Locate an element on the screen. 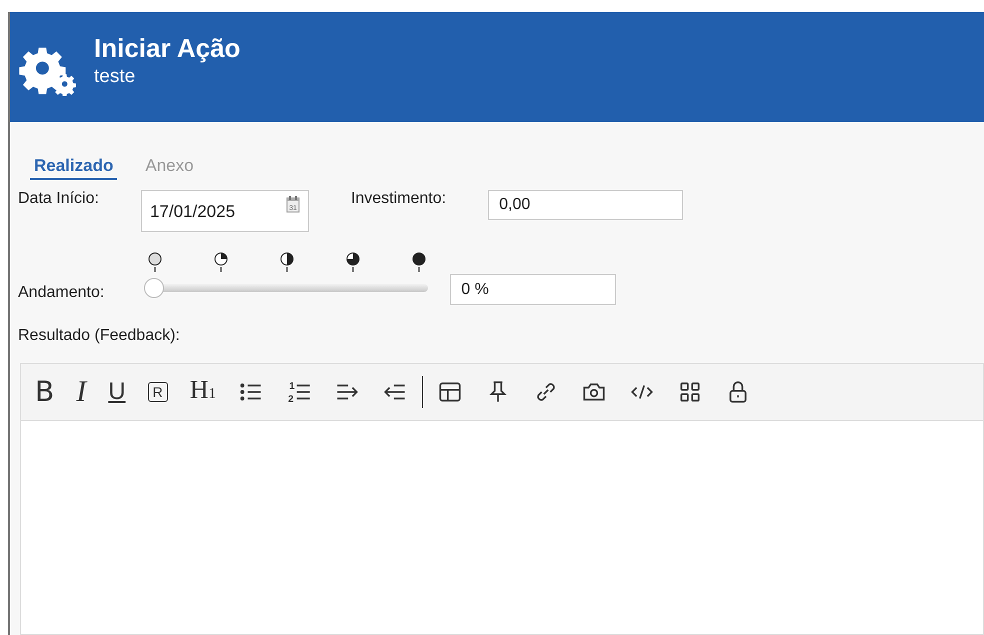 This screenshot has height=635, width=984. page-subtitle: teste is located at coordinates (115, 77).